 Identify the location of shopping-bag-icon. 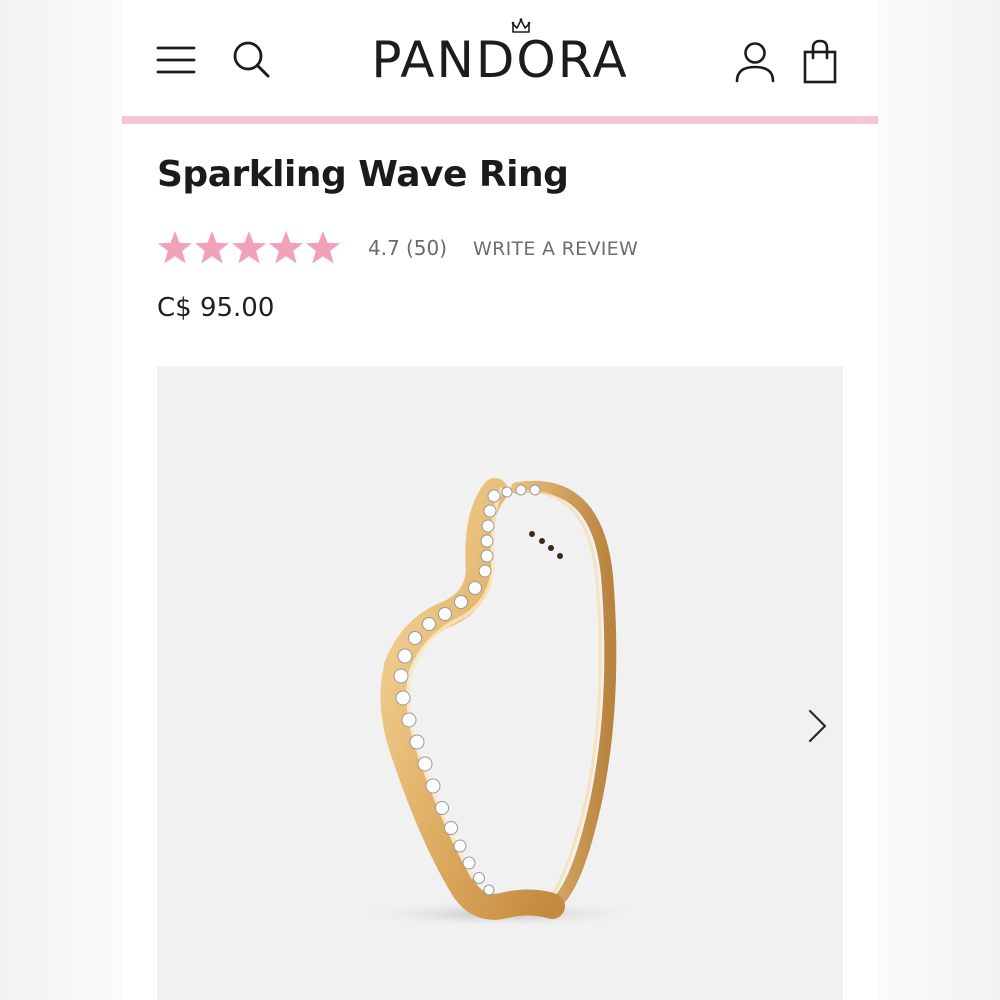
(820, 61).